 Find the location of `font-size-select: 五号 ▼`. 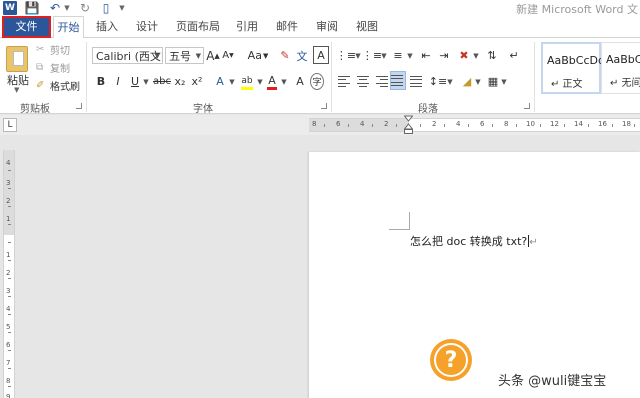

font-size-select: 五号 ▼ is located at coordinates (184, 55).